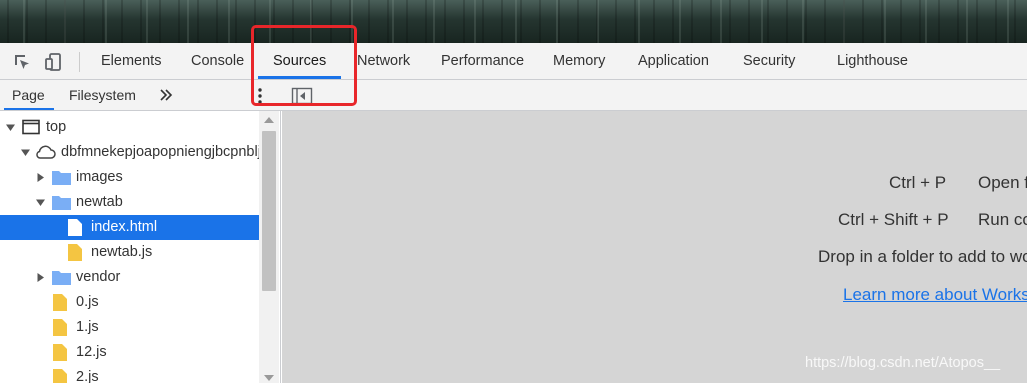  Describe the element at coordinates (1002, 182) in the screenshot. I see `shortcut-action-open-file: Open file` at that location.